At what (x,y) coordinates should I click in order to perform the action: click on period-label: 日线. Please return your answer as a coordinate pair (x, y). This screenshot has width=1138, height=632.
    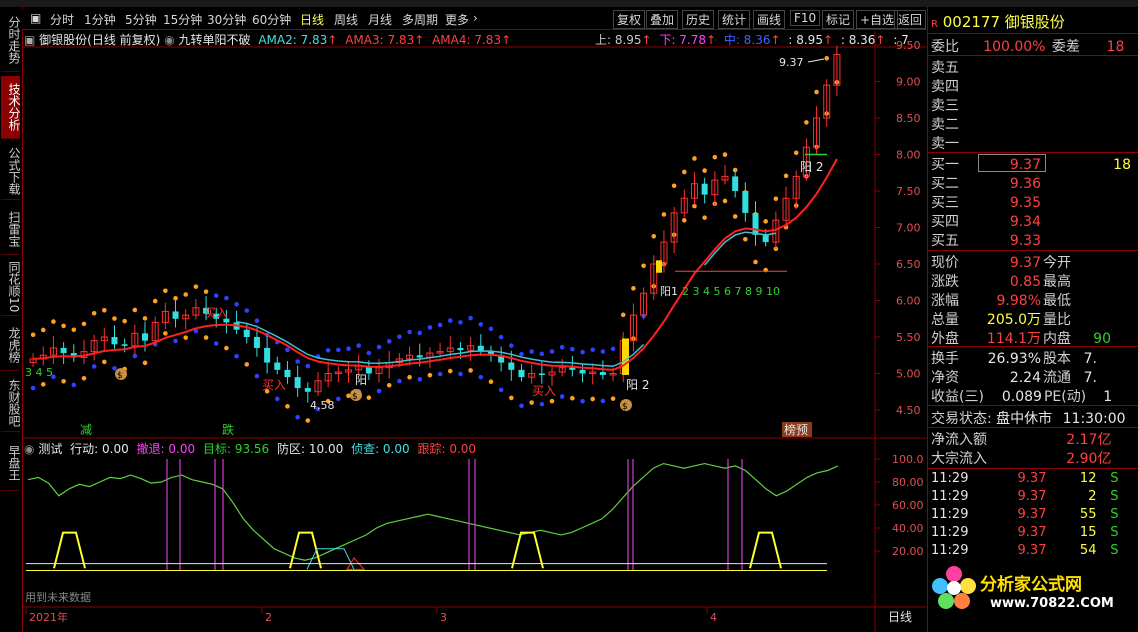
    Looking at the image, I should click on (900, 617).